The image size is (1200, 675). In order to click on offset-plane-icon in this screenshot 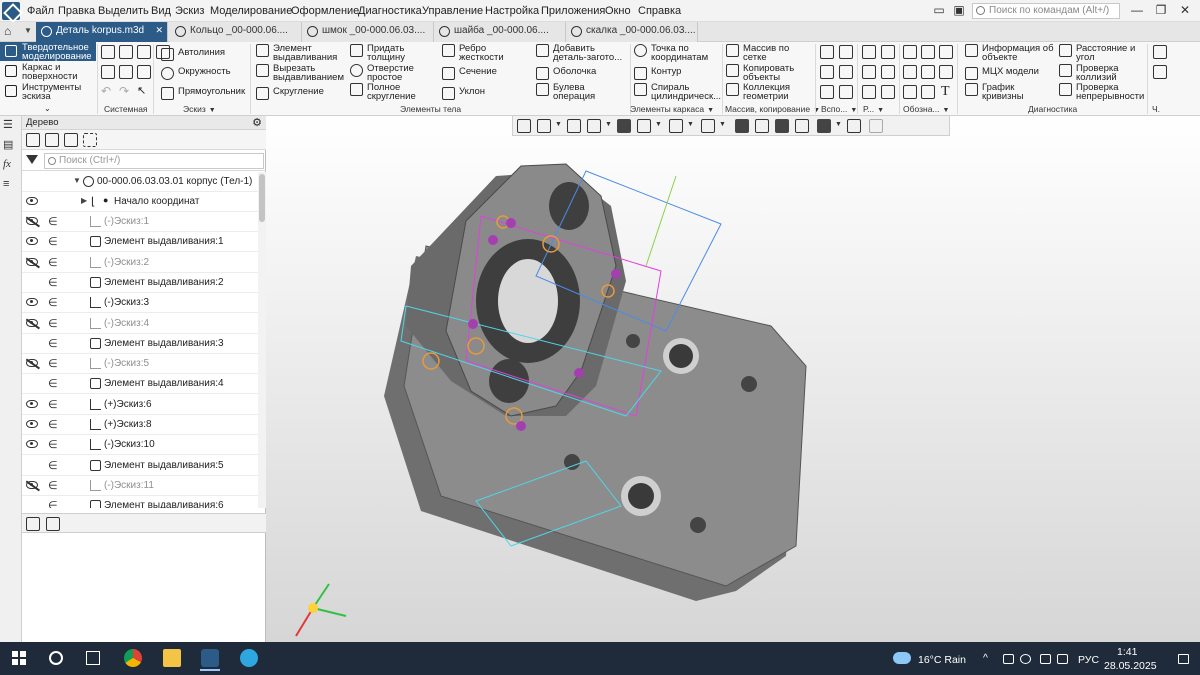, I will do `click(827, 92)`.